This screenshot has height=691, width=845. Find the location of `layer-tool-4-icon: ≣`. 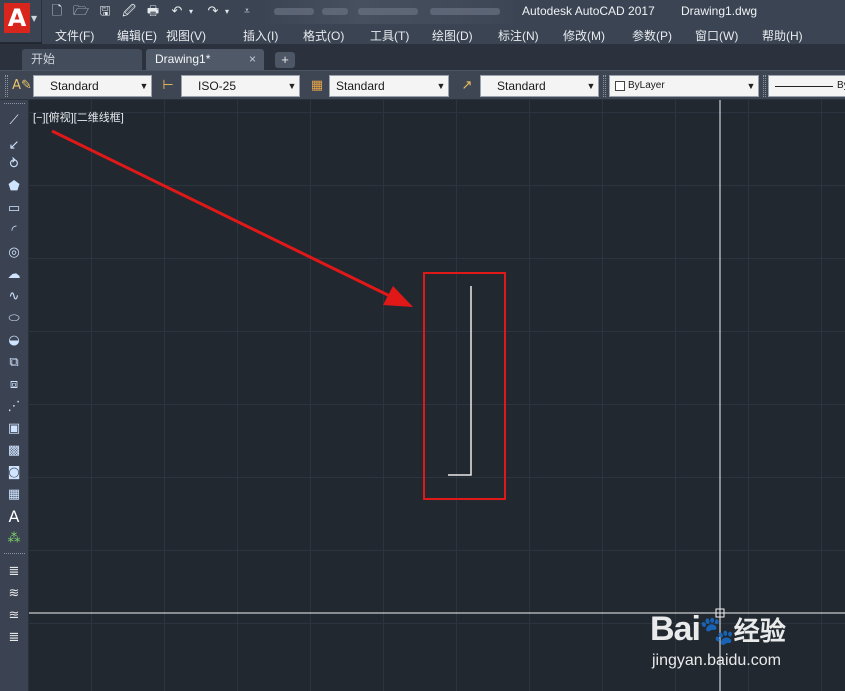

layer-tool-4-icon: ≣ is located at coordinates (14, 638).